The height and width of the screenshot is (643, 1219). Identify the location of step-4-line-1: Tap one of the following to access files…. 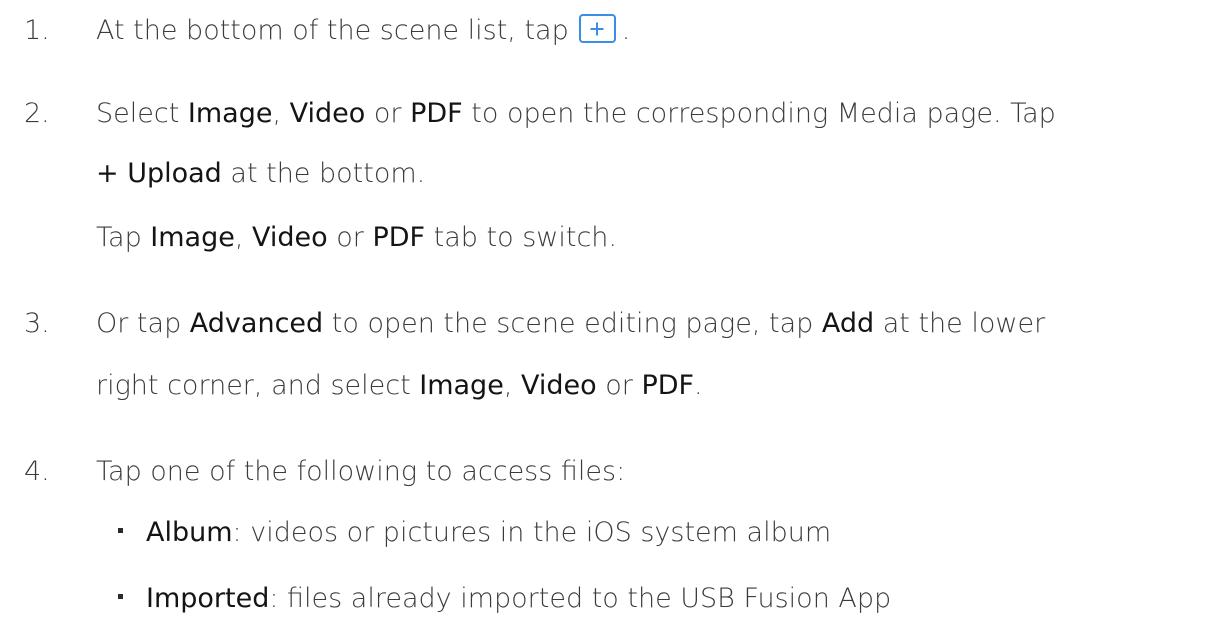
(361, 471).